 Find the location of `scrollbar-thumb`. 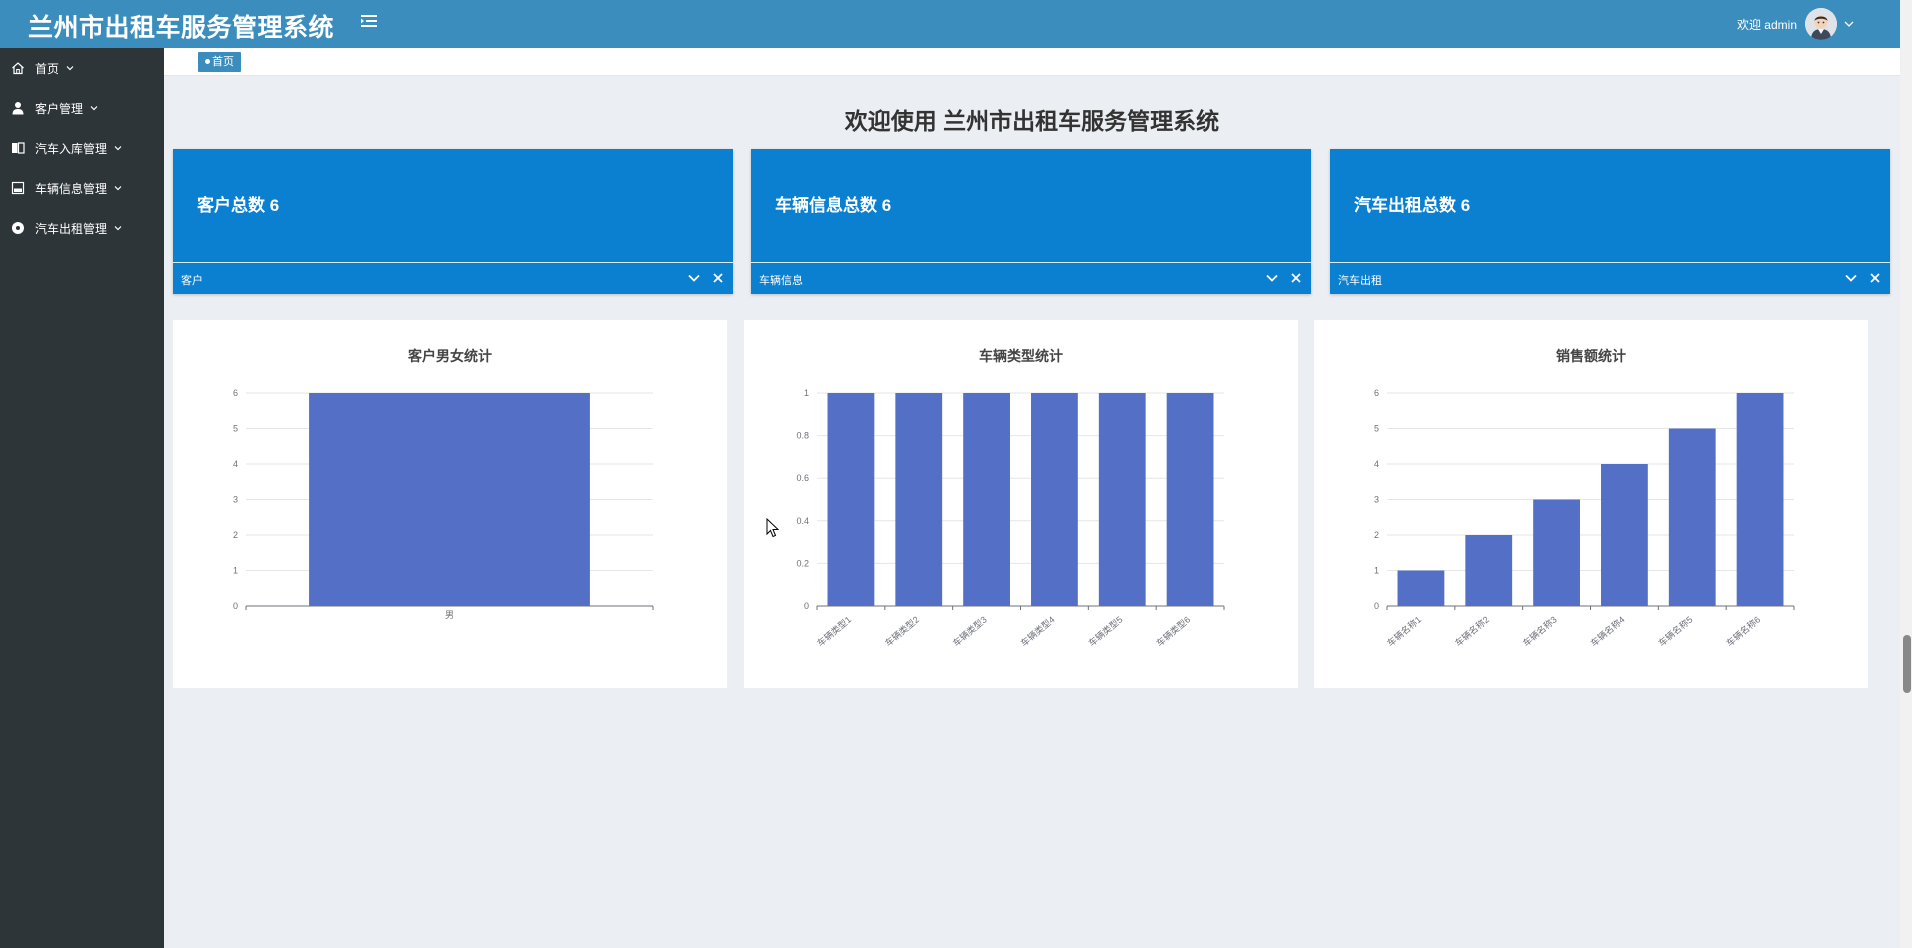

scrollbar-thumb is located at coordinates (1907, 664).